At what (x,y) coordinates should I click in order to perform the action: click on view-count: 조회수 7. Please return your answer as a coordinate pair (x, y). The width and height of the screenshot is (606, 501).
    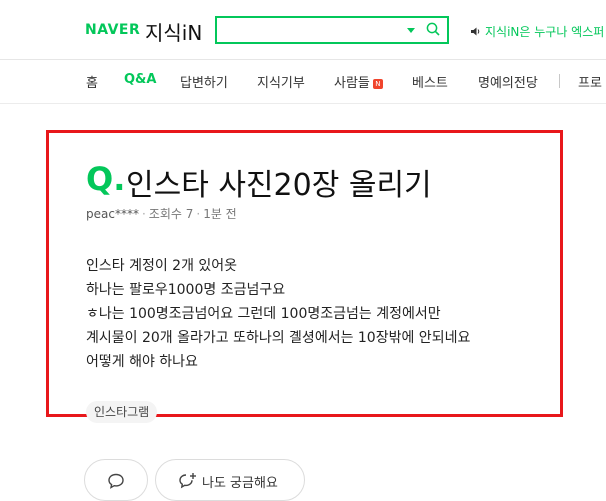
    Looking at the image, I should click on (171, 214).